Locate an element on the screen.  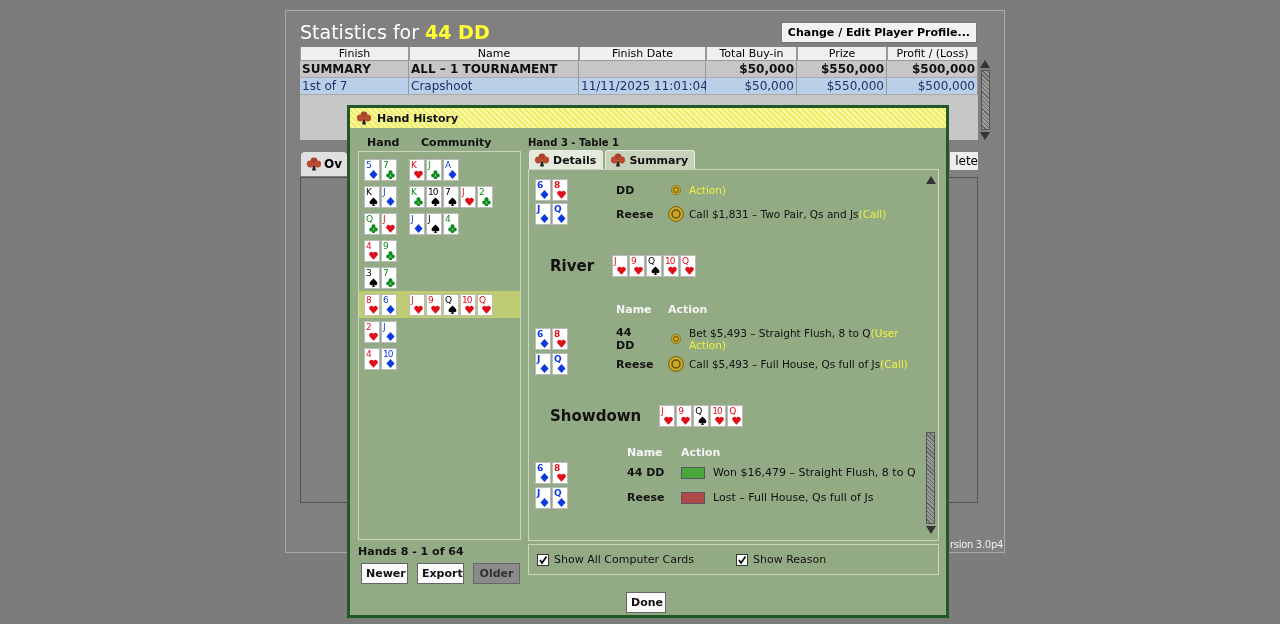
action-text: Action) is located at coordinates (707, 190).